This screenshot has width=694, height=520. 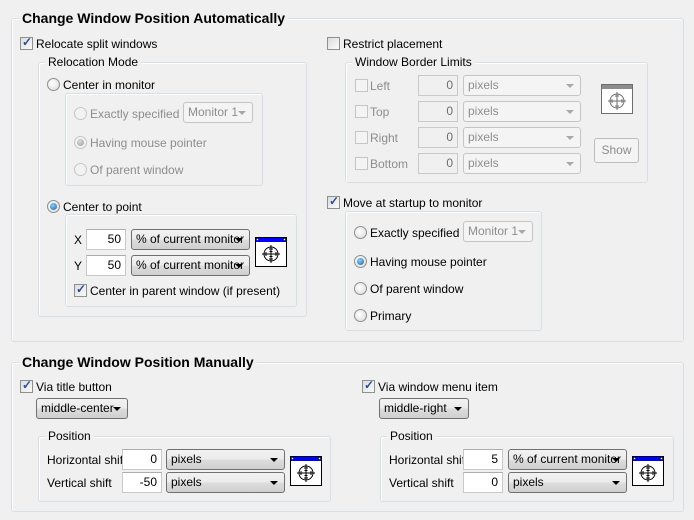 I want to click on radio-dot, so click(x=80, y=142).